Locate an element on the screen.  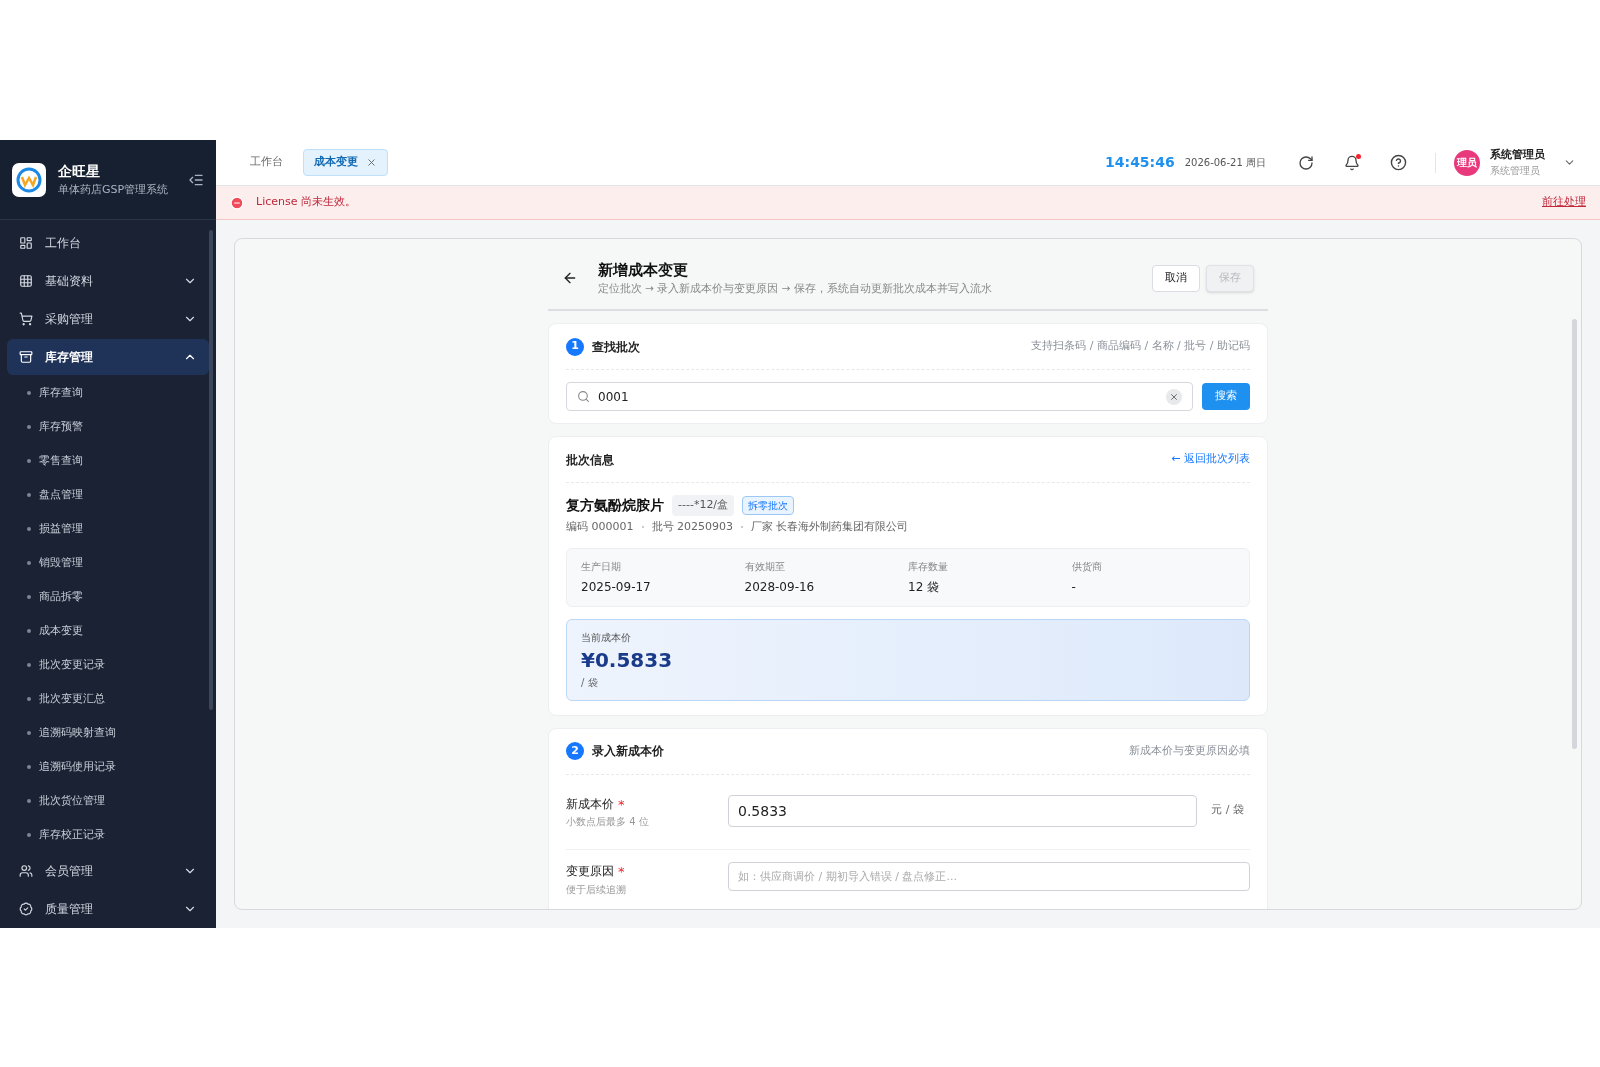
nav-subitem: 追溯码使用记录 is located at coordinates (108, 767).